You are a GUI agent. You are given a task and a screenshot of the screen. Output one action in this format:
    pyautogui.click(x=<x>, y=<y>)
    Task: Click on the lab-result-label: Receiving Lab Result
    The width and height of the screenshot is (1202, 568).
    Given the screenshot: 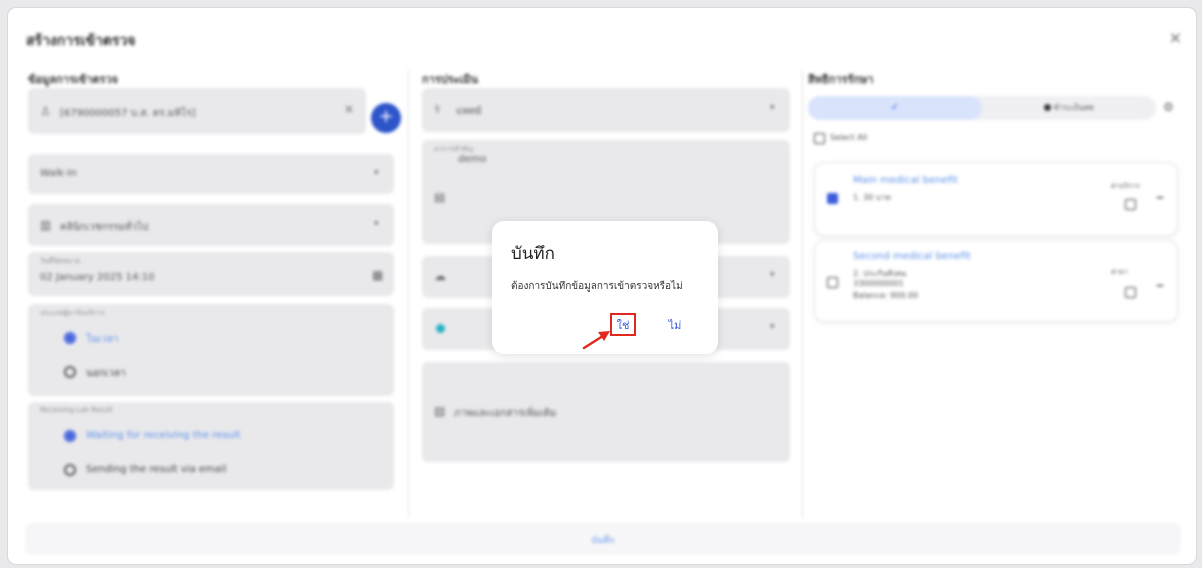 What is the action you would take?
    pyautogui.click(x=76, y=410)
    